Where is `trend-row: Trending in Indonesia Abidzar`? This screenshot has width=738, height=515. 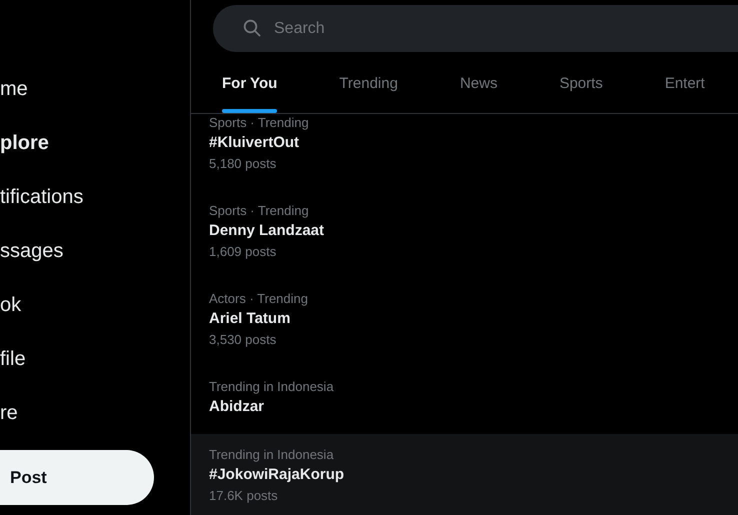
trend-row: Trending in Indonesia Abidzar is located at coordinates (464, 400).